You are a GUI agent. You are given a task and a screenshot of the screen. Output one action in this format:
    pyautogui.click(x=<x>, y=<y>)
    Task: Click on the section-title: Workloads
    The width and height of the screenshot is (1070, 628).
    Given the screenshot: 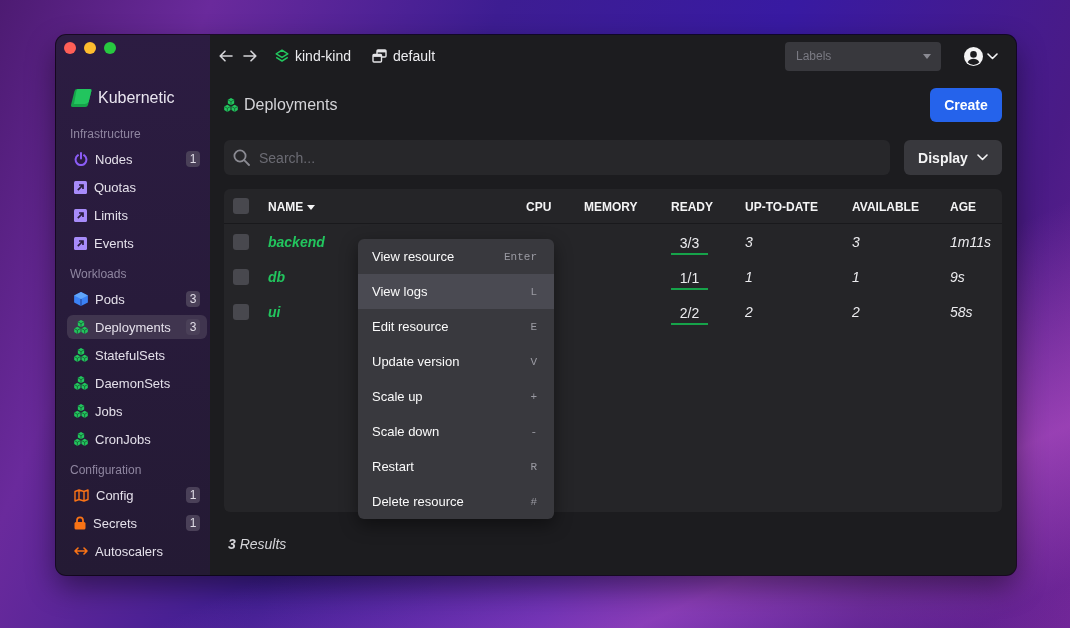 What is the action you would take?
    pyautogui.click(x=99, y=274)
    